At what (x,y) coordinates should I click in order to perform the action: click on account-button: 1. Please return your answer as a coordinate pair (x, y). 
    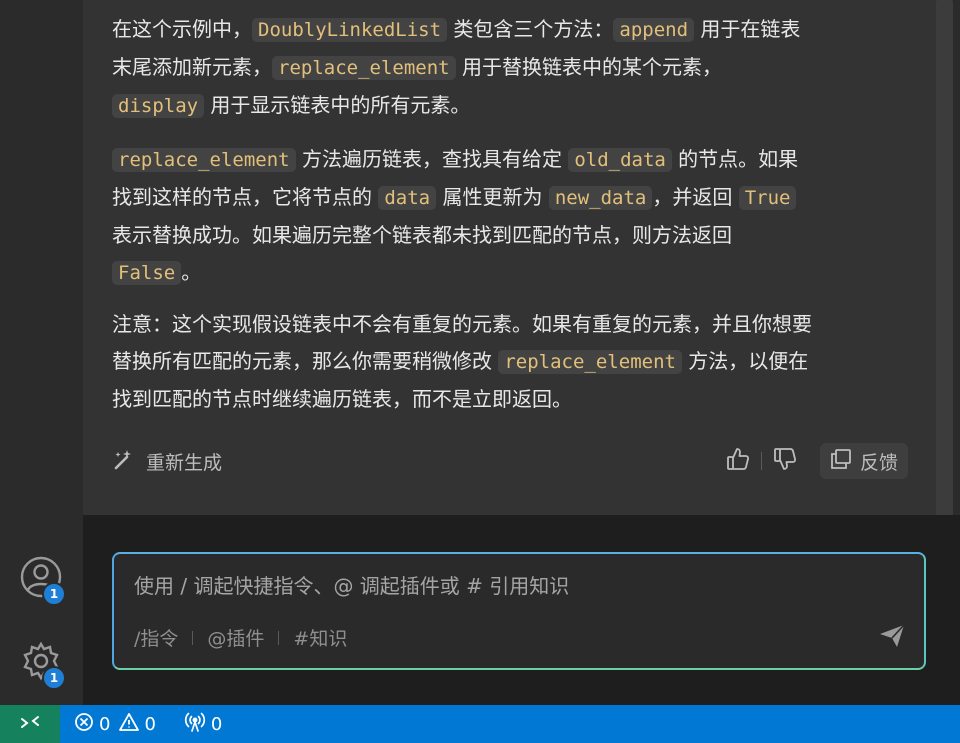
    Looking at the image, I should click on (42, 581).